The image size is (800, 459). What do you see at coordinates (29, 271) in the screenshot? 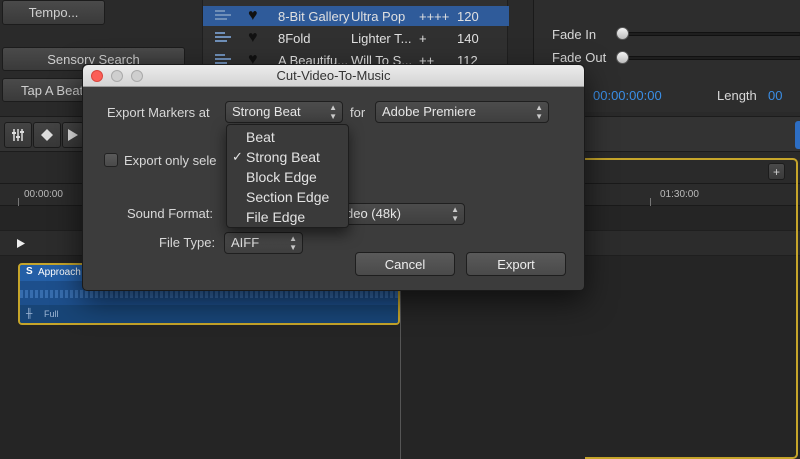
I see `clip-s-icon: S` at bounding box center [29, 271].